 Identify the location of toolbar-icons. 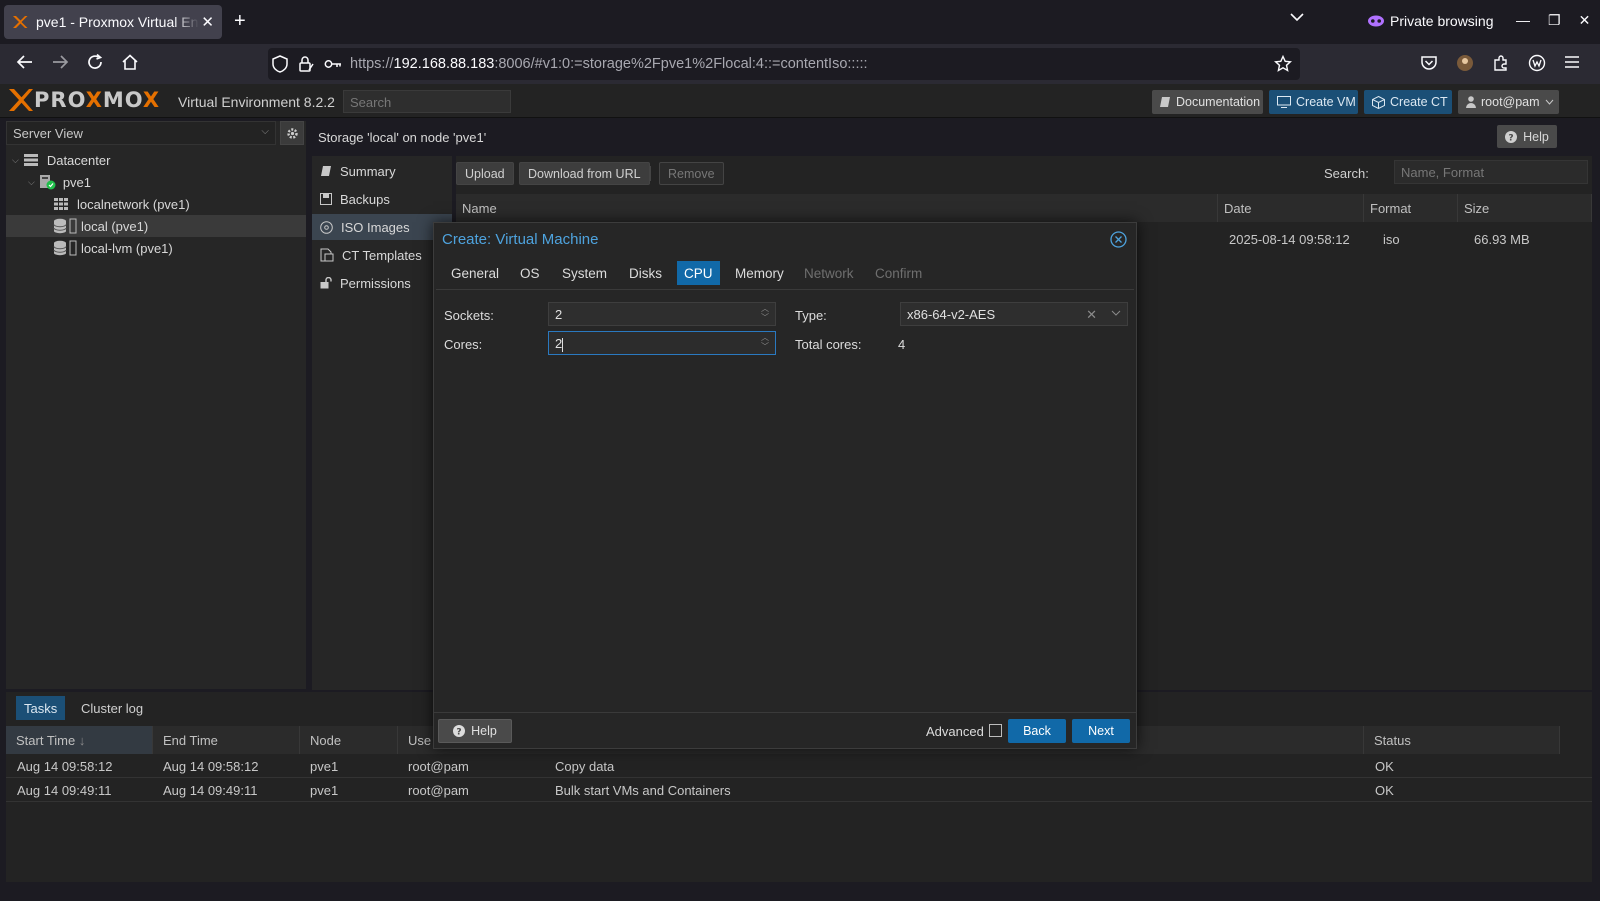
(1500, 63).